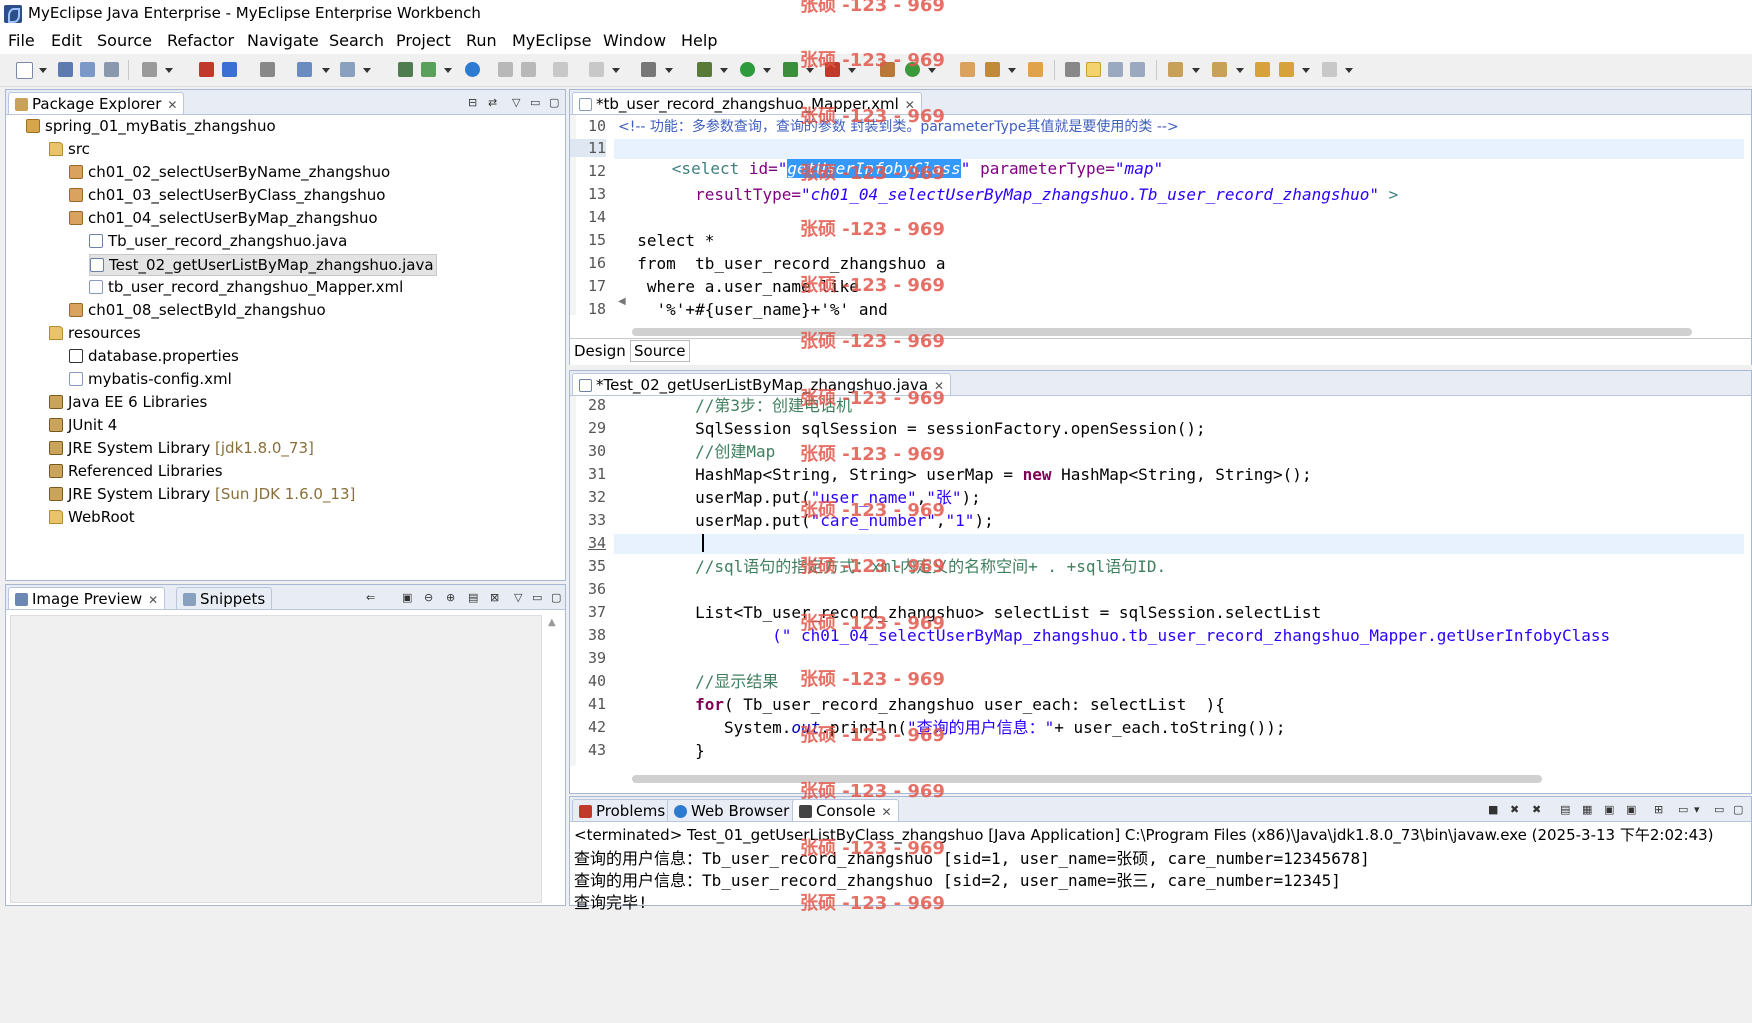 The height and width of the screenshot is (1023, 1752). Describe the element at coordinates (1240, 70) in the screenshot. I see `prev-annotation-dropdown-icon` at that location.